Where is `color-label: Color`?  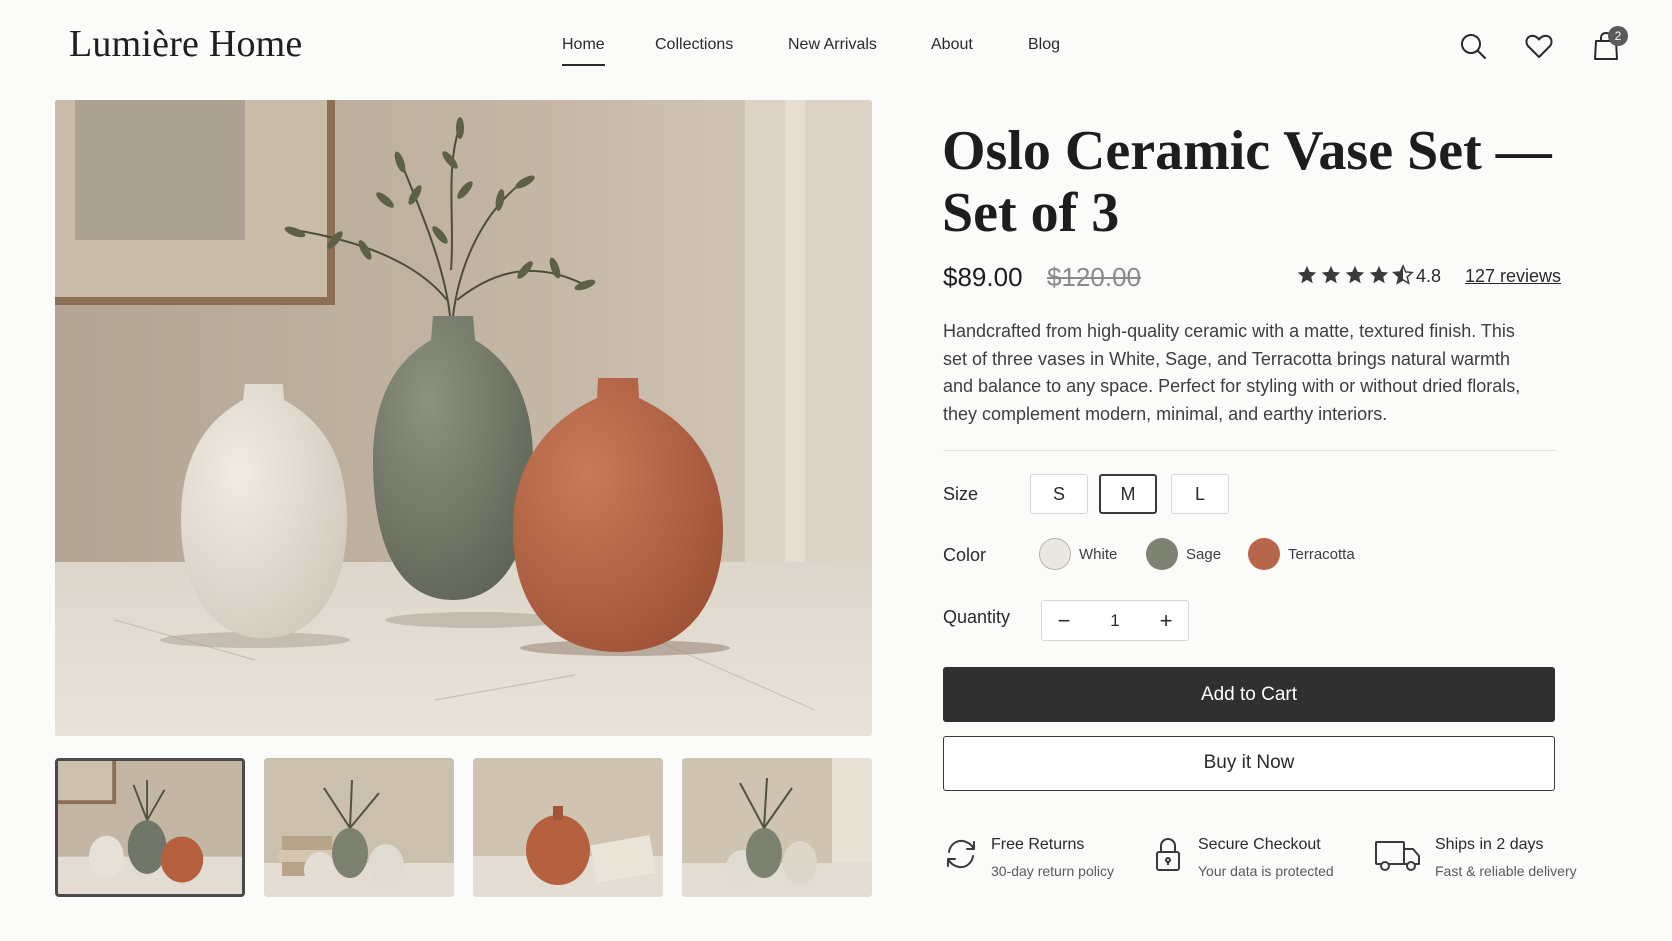 color-label: Color is located at coordinates (965, 555).